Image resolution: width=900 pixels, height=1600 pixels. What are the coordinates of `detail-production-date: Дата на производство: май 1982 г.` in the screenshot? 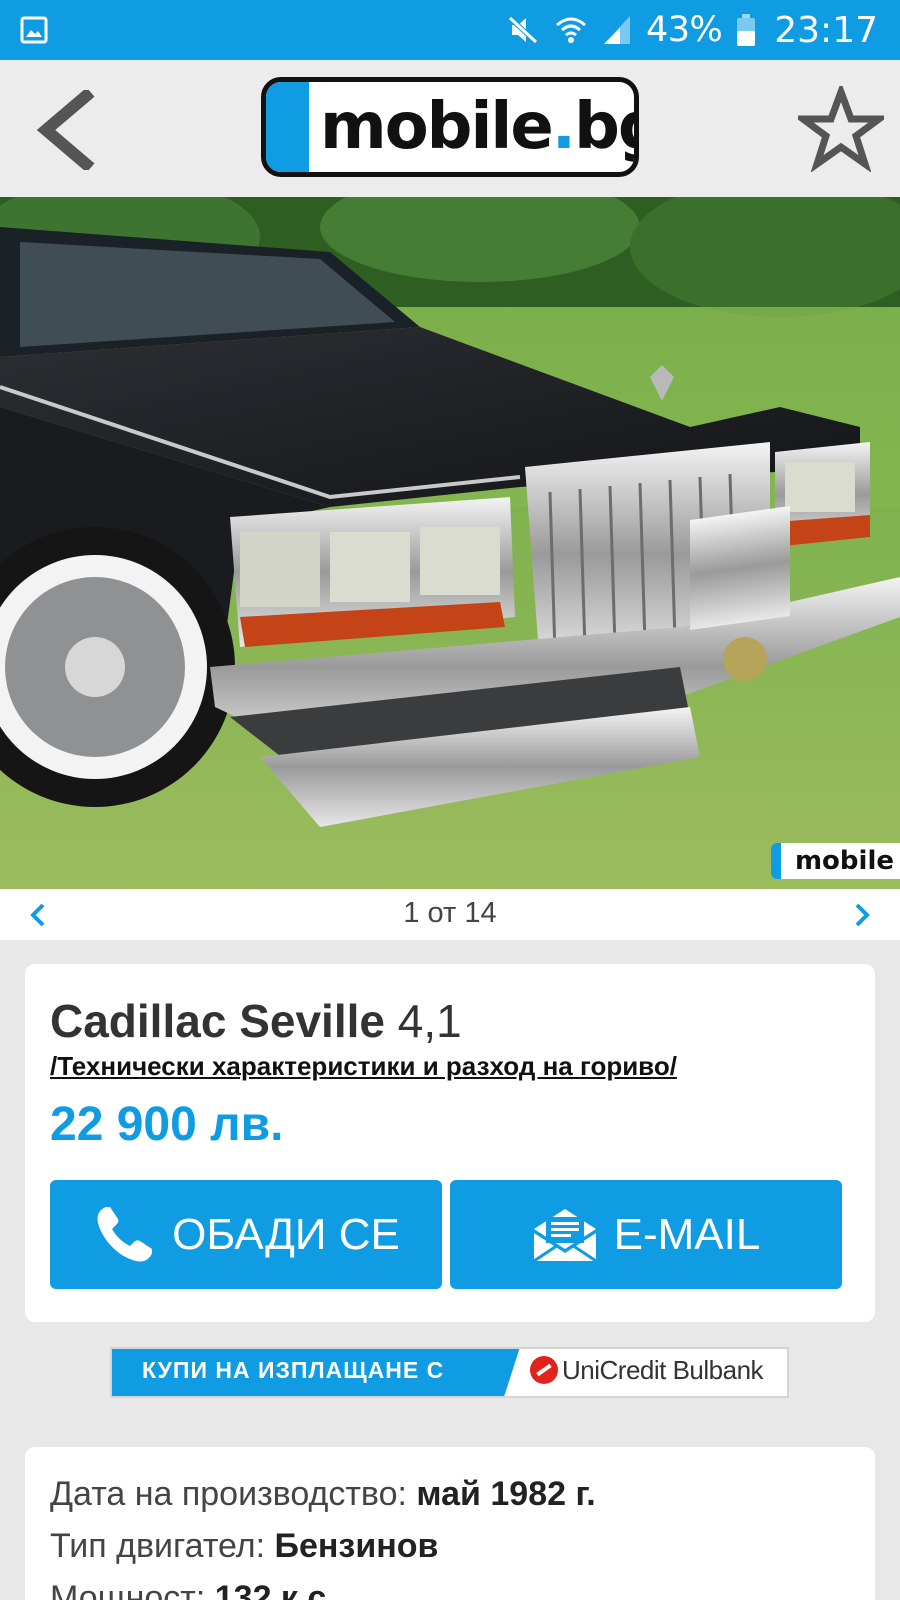 It's located at (323, 1494).